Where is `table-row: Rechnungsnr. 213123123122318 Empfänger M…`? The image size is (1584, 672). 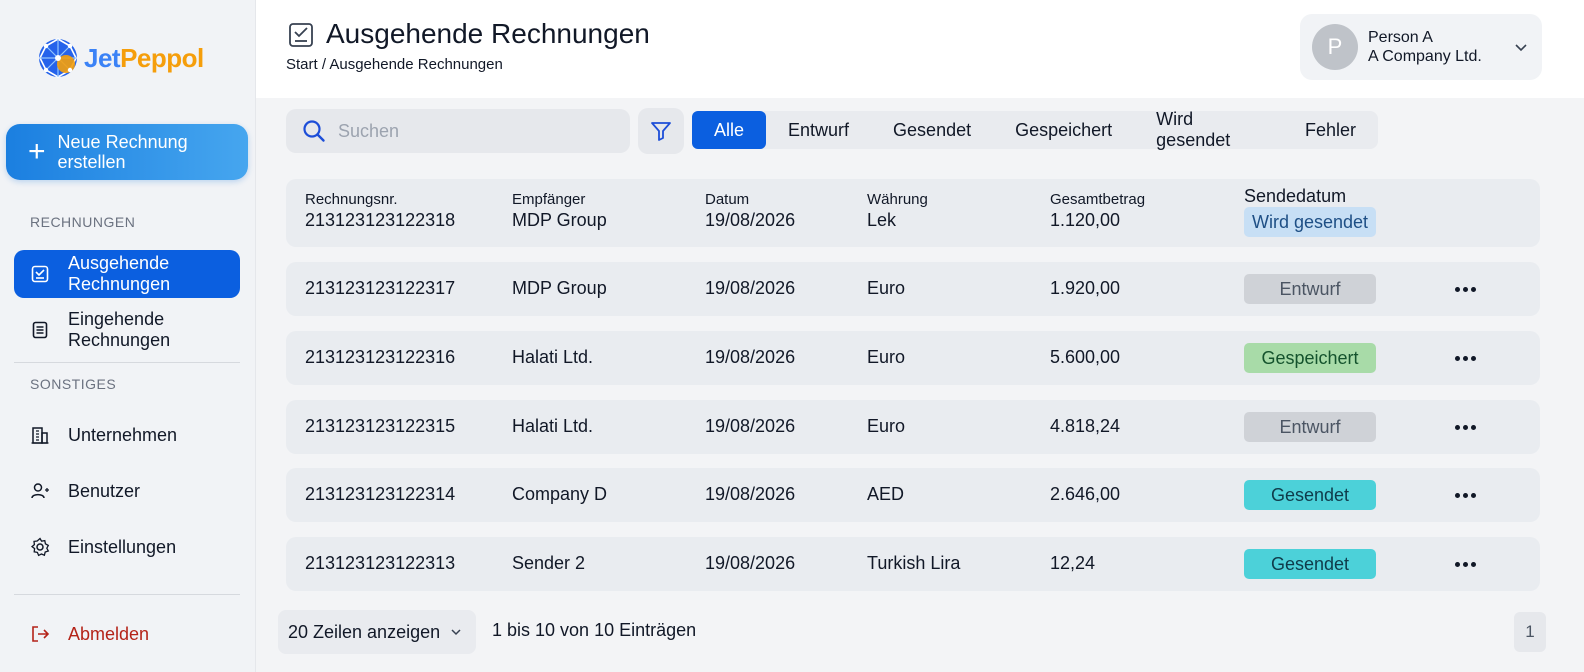 table-row: Rechnungsnr. 213123123122318 Empfänger M… is located at coordinates (913, 213).